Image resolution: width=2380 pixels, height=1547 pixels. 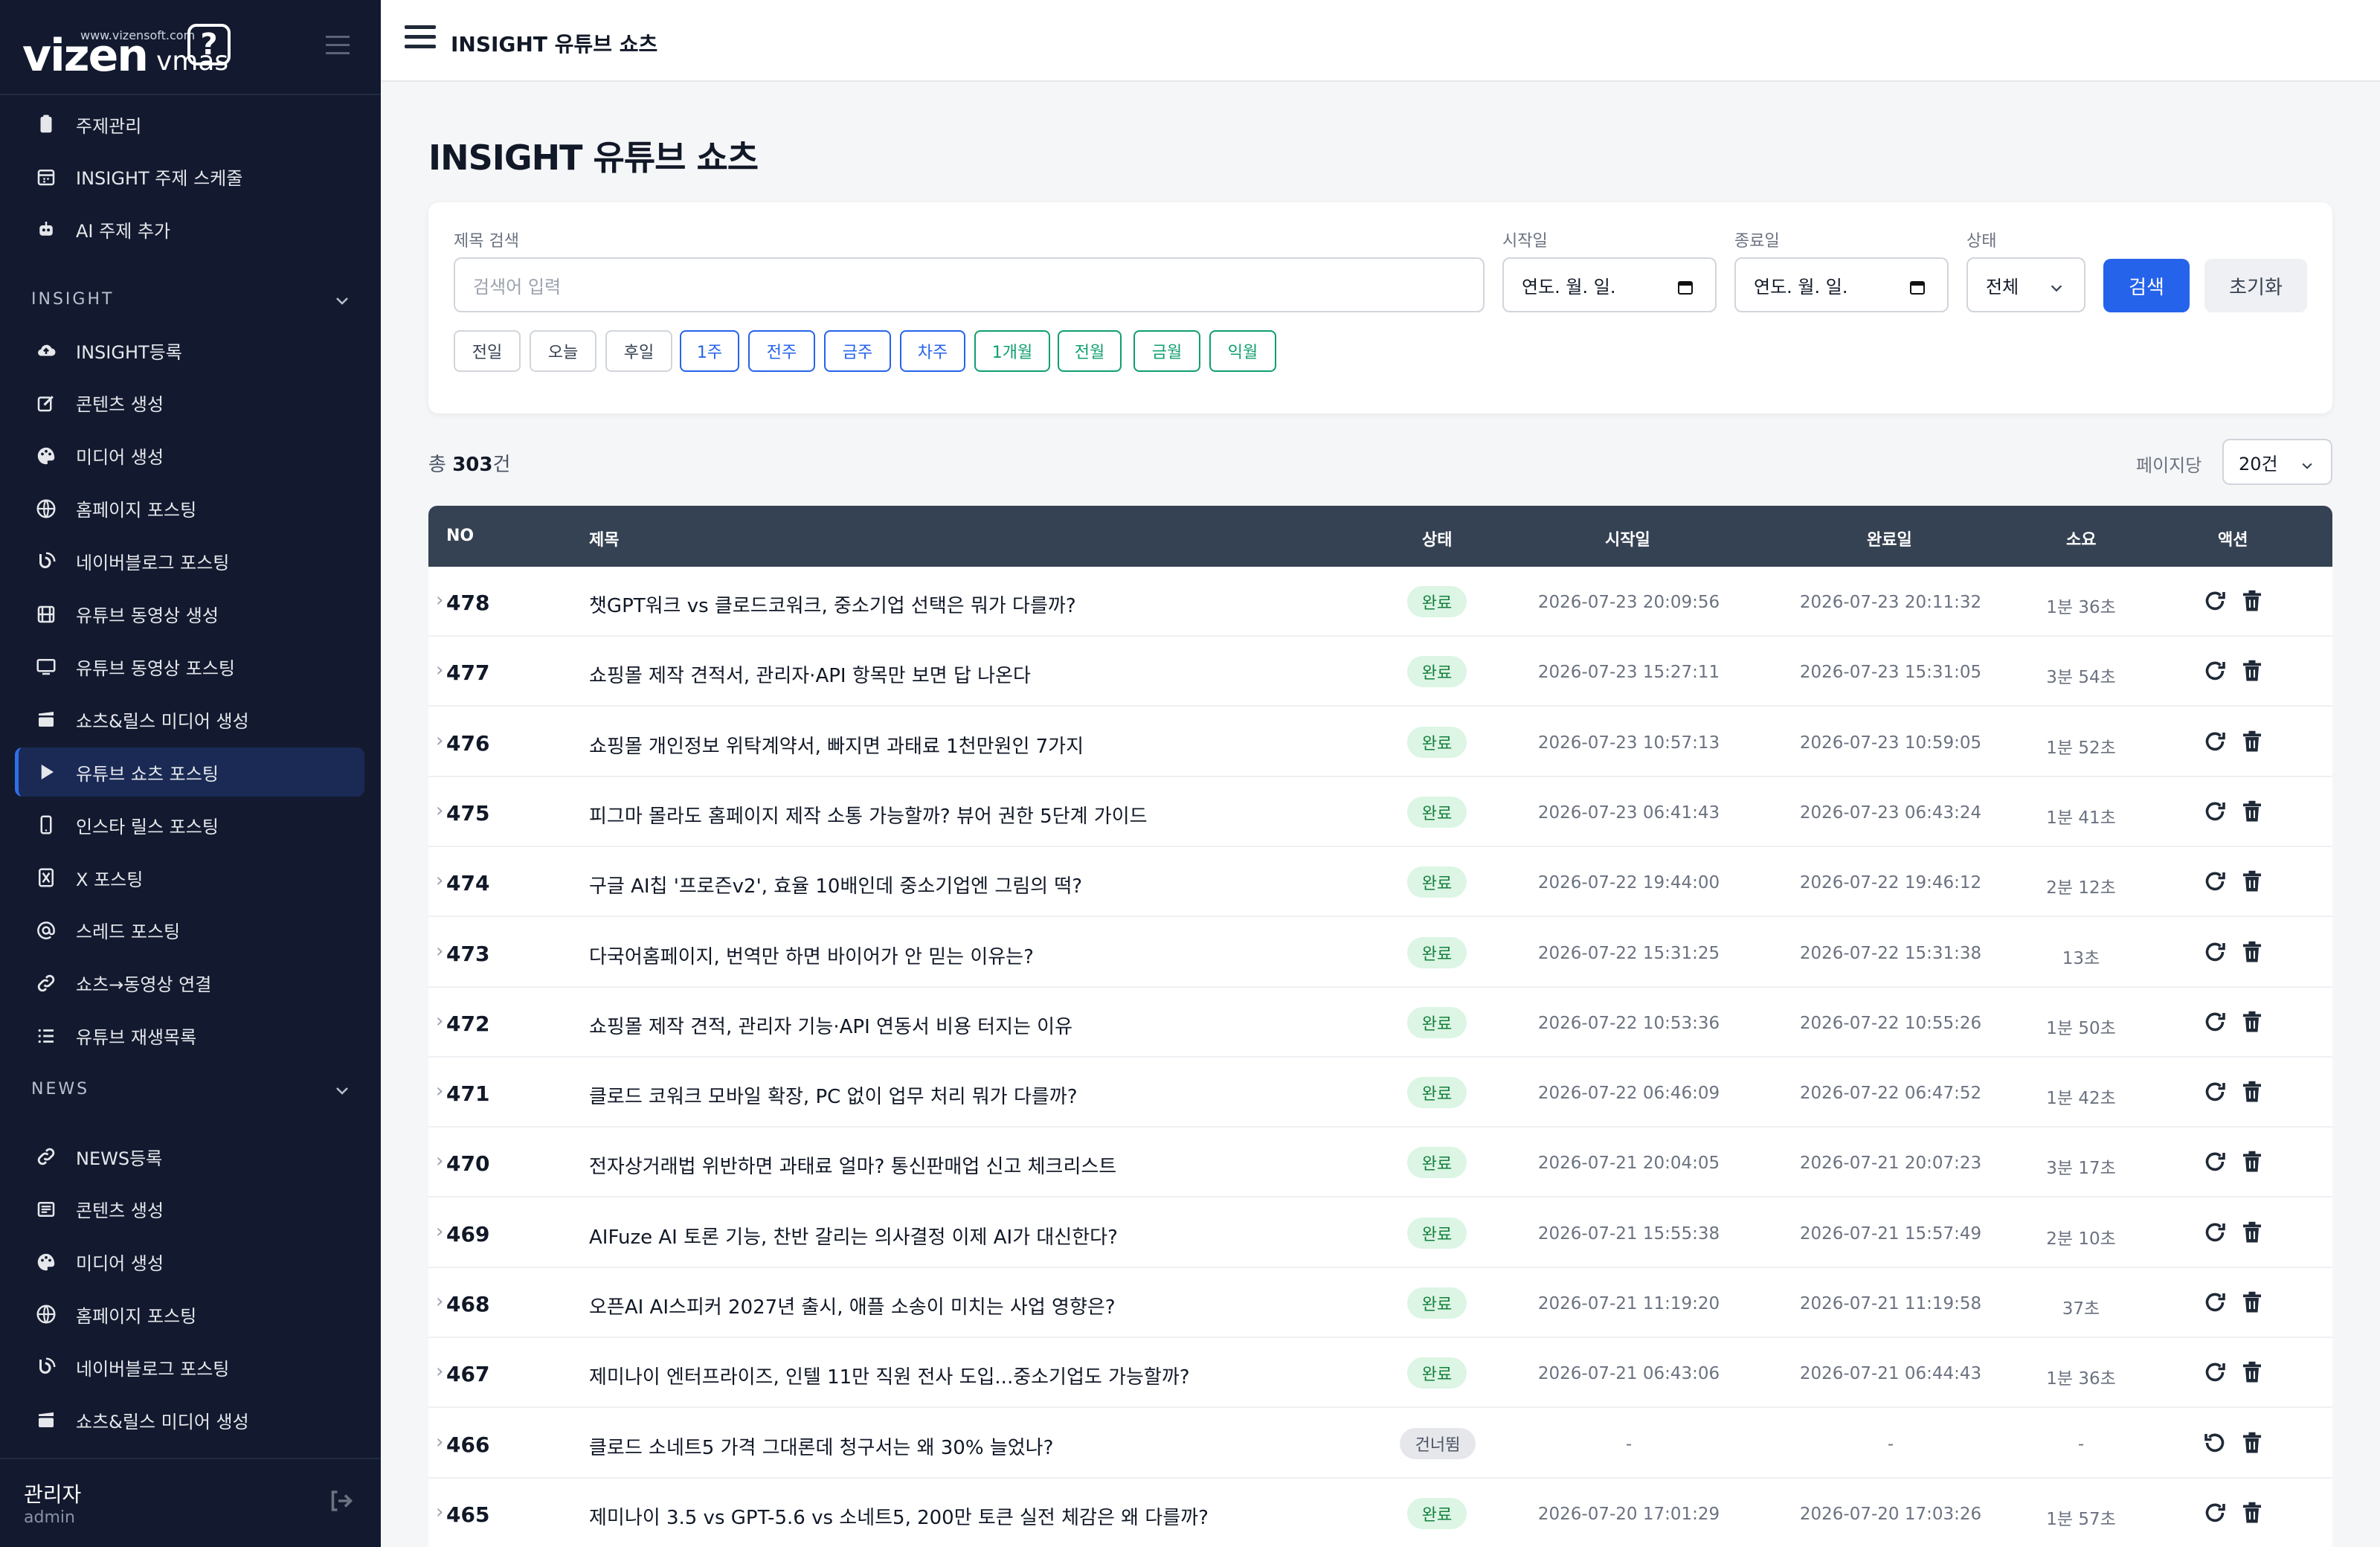 I want to click on sidebar-item-top-2: AI 주제 추가, so click(x=190, y=230).